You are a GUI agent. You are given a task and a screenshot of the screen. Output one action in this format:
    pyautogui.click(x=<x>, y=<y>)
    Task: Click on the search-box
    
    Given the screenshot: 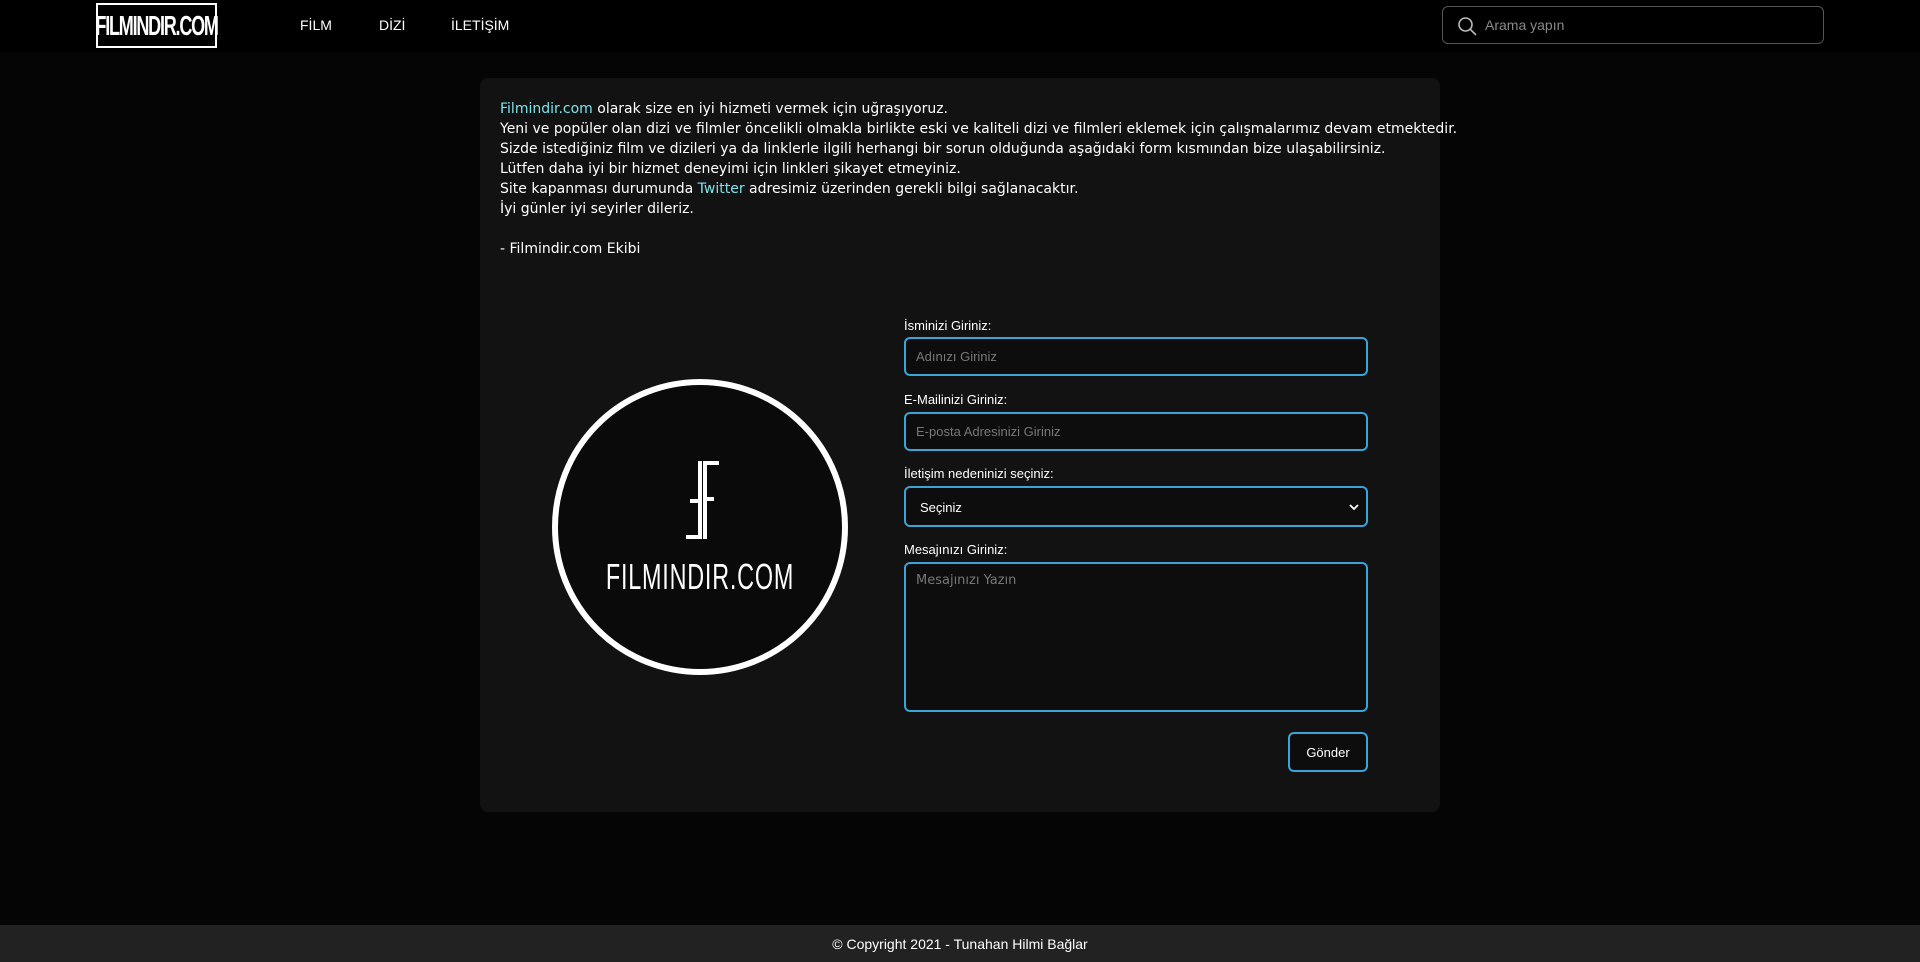 What is the action you would take?
    pyautogui.click(x=1633, y=25)
    